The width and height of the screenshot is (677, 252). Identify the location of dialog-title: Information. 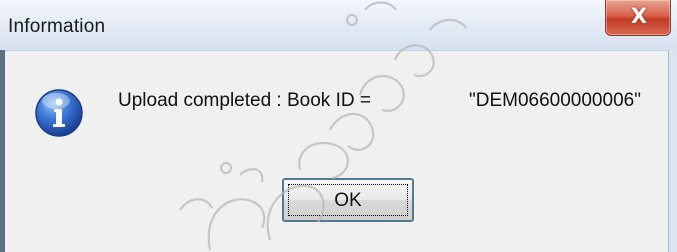
(57, 26).